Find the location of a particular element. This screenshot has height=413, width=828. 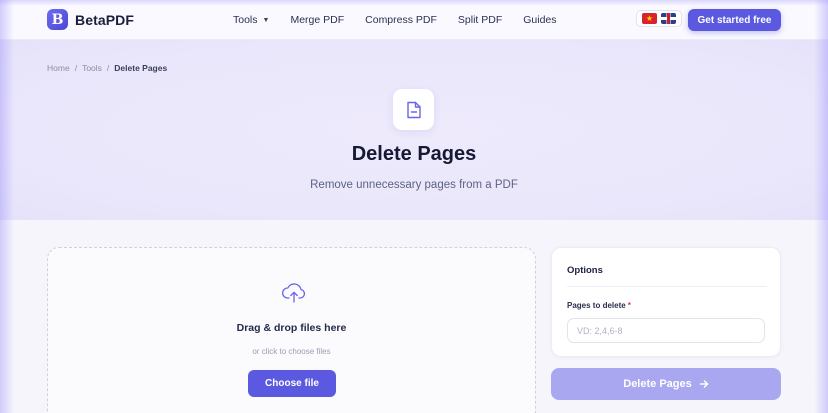

page-title: Delete Pages is located at coordinates (414, 154).